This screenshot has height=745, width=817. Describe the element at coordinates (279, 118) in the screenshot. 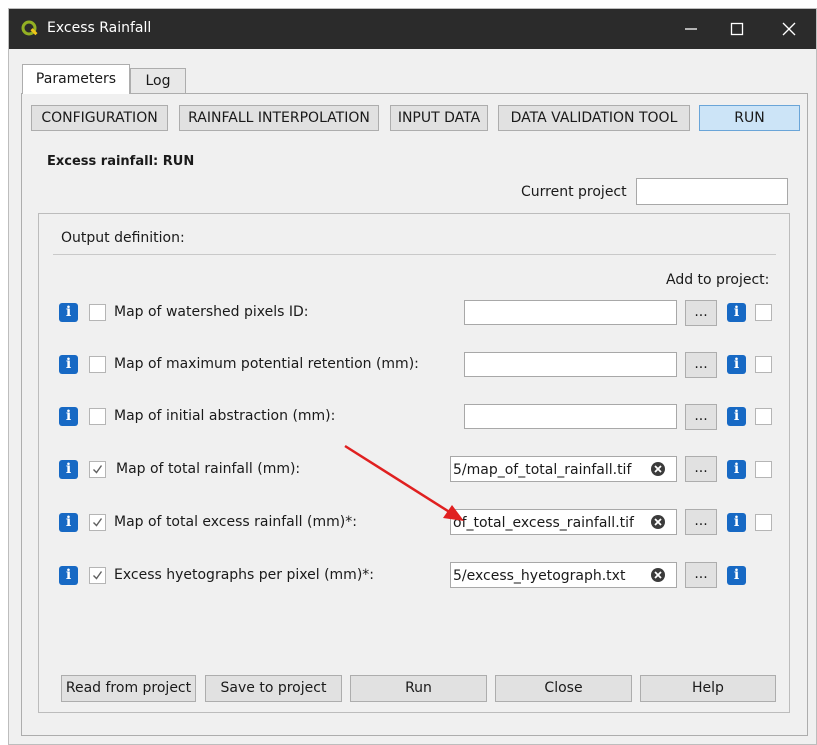

I see `rainfall-interpolation-button: RAINFALL INTERPOLATION` at that location.